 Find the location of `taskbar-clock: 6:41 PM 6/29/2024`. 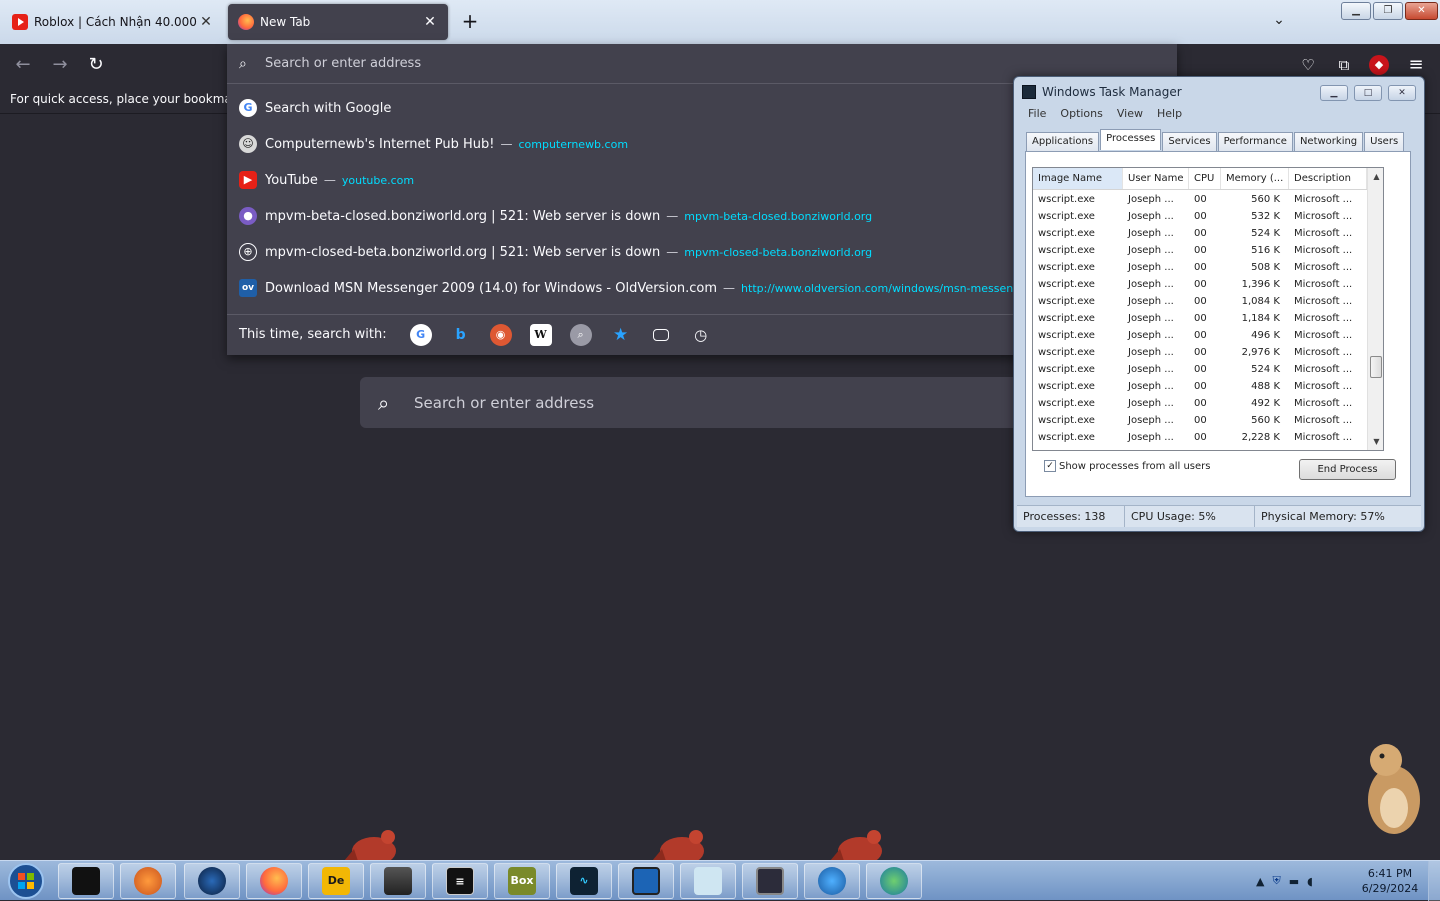

taskbar-clock: 6:41 PM 6/29/2024 is located at coordinates (1390, 881).